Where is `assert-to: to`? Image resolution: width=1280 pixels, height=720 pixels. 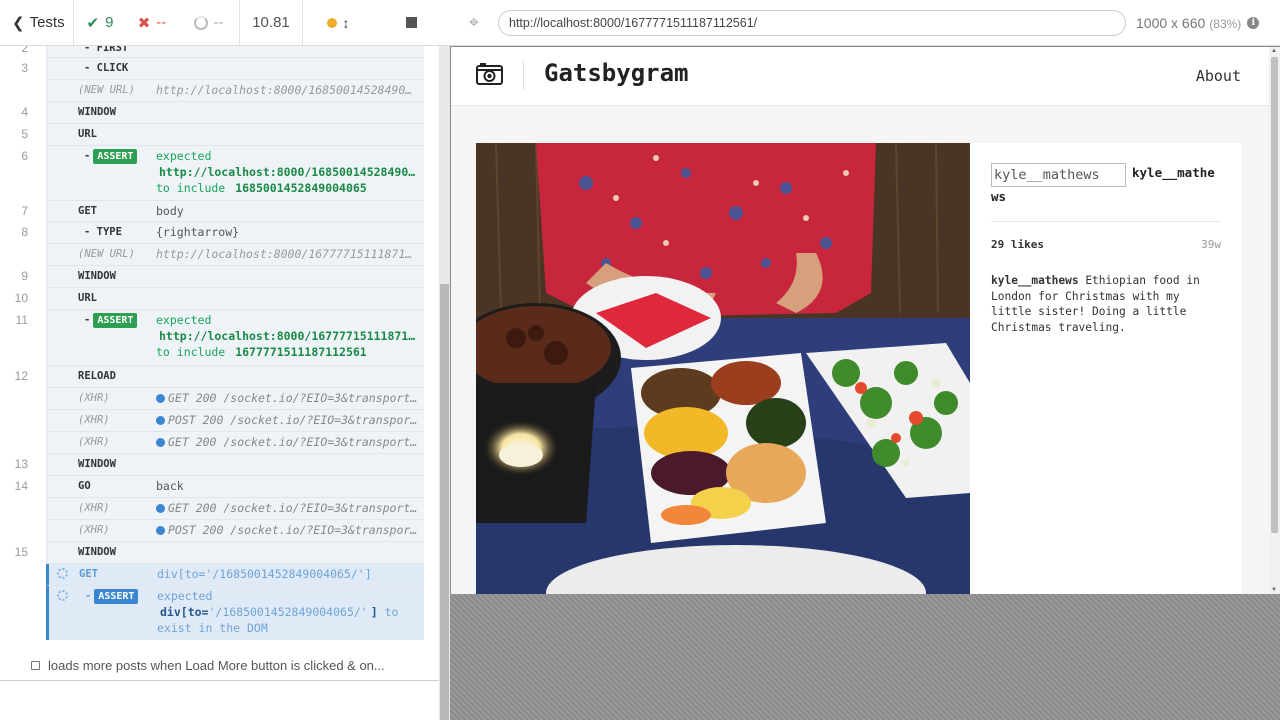
assert-to: to is located at coordinates (391, 612).